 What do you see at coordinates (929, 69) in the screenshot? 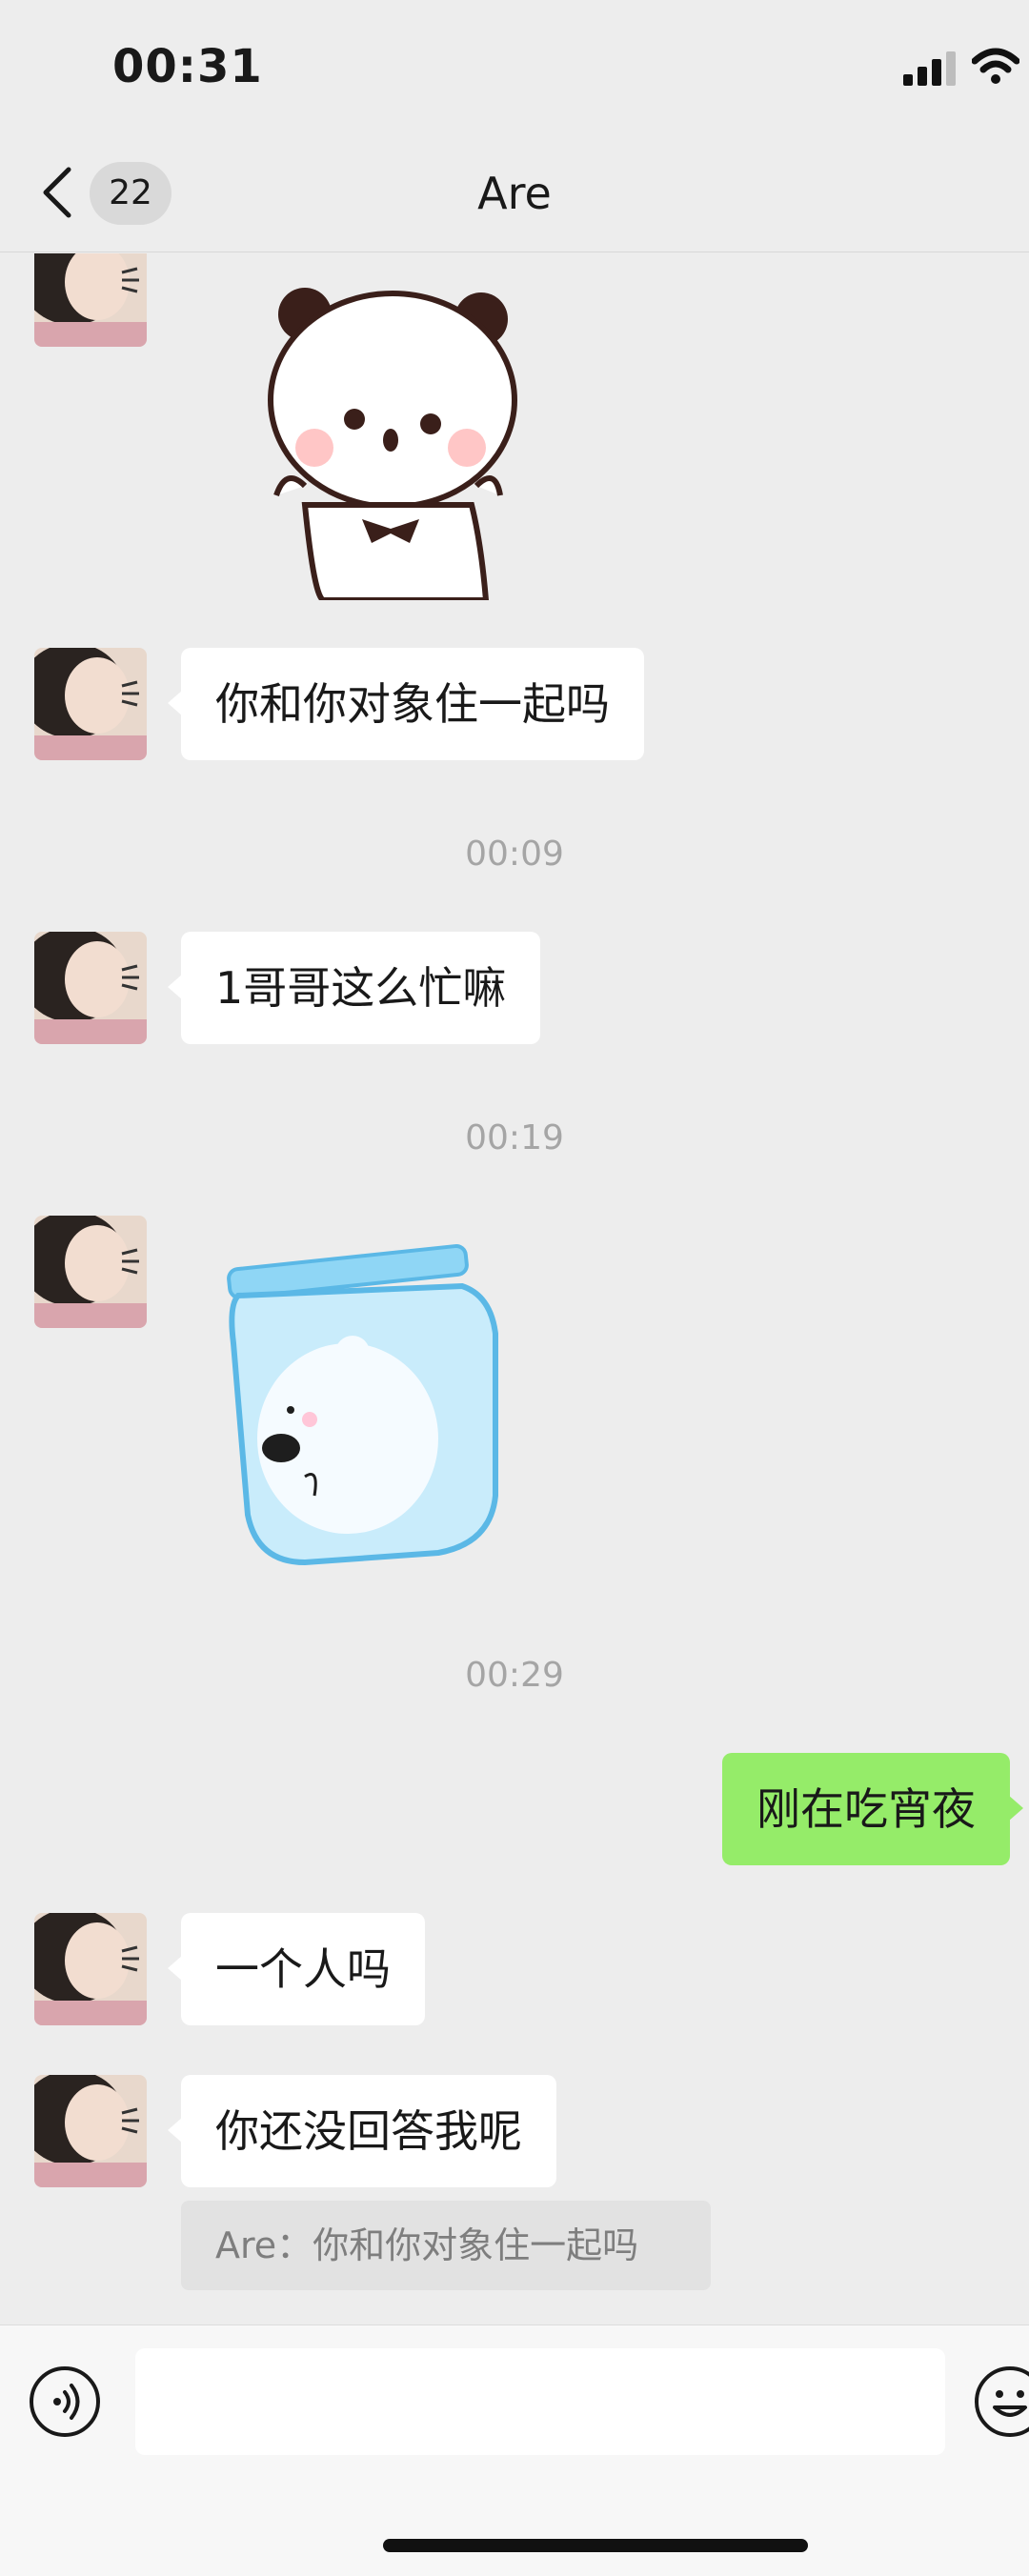
I see `signal-icon` at bounding box center [929, 69].